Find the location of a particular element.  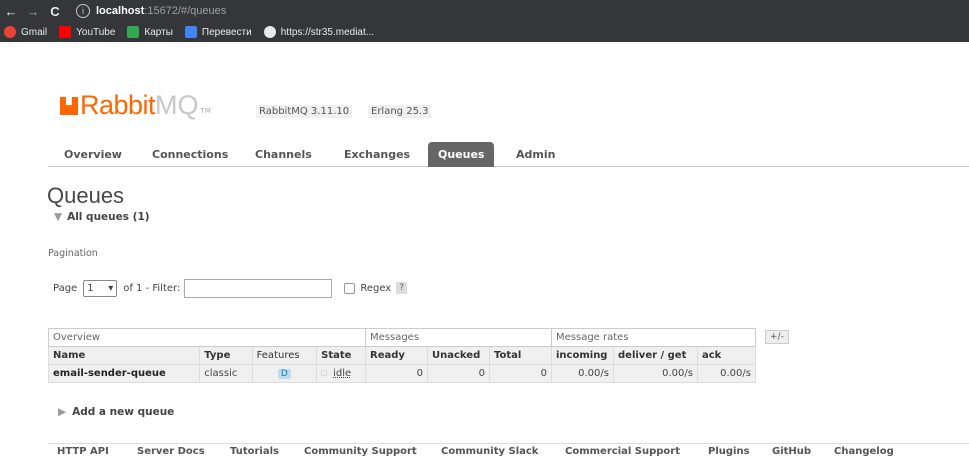

pagination-label: Pagination is located at coordinates (73, 253).